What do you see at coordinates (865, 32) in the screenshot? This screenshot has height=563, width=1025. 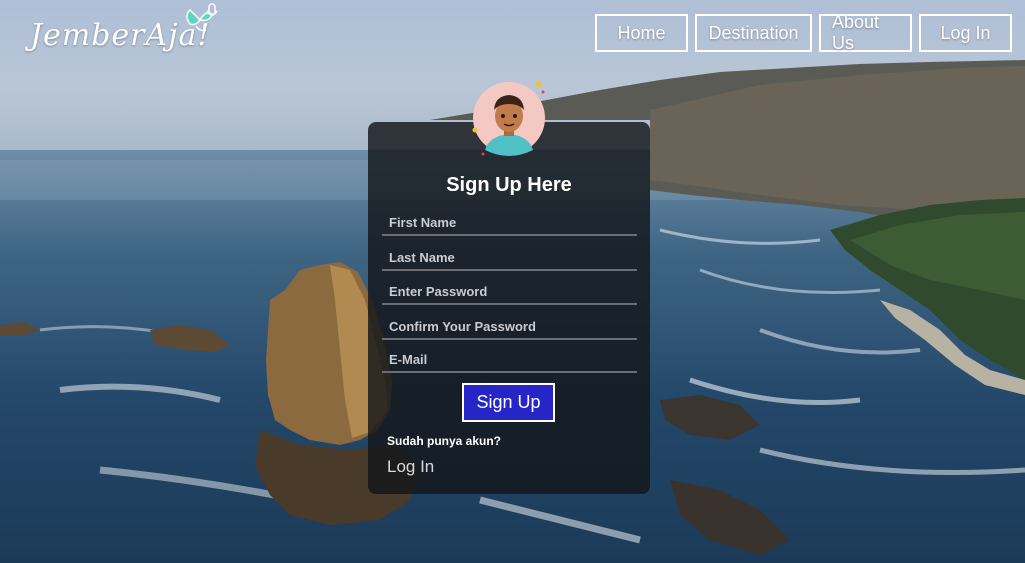 I see `nav-about-us-button: About Us` at bounding box center [865, 32].